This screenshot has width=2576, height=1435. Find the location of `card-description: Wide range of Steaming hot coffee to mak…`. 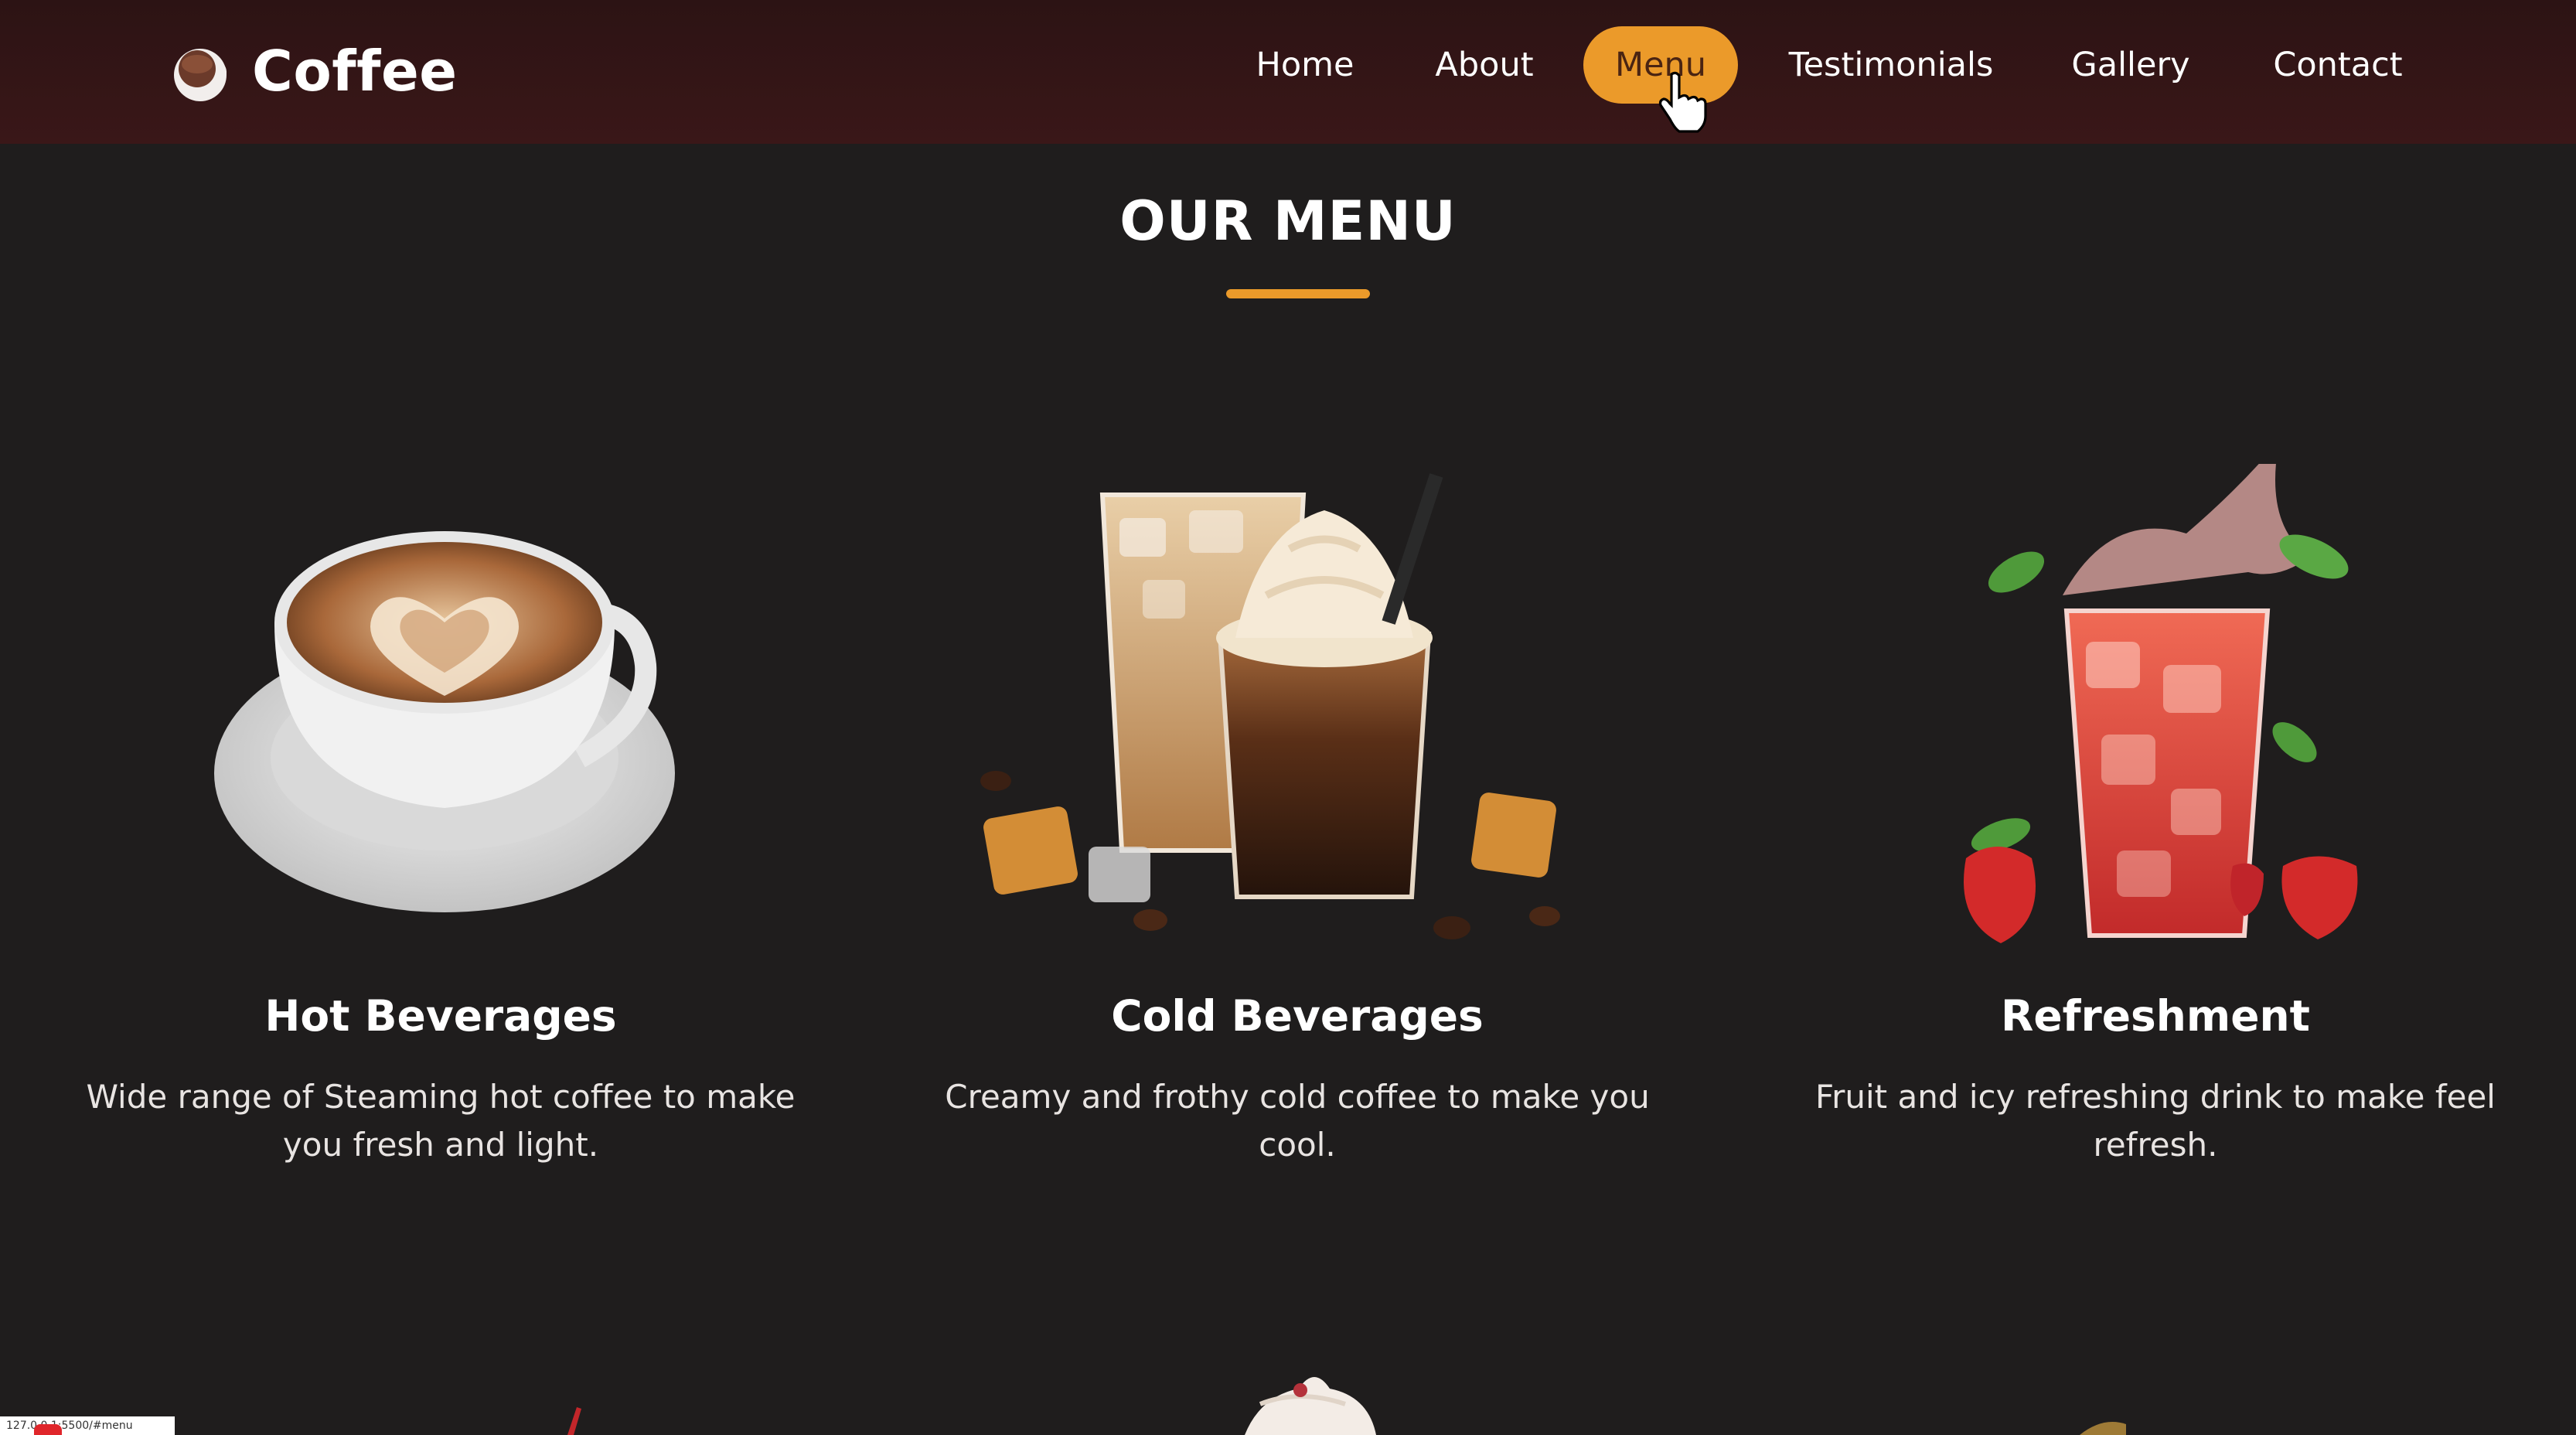

card-description: Wide range of Steaming hot coffee to mak… is located at coordinates (441, 1121).